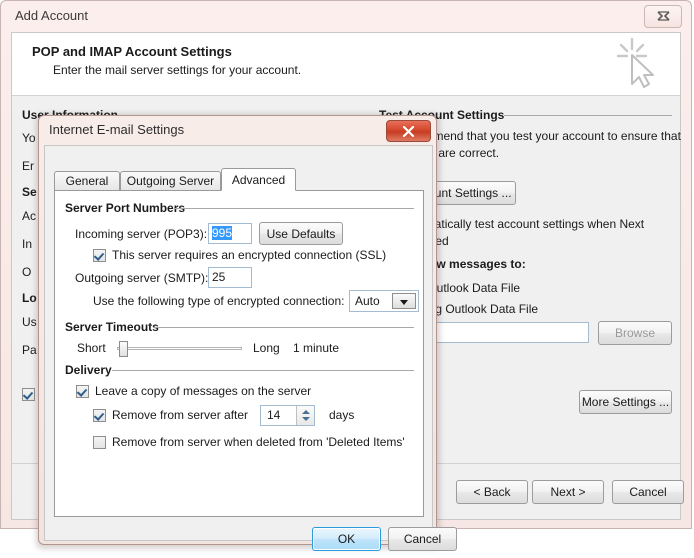 Image resolution: width=694 pixels, height=558 pixels. I want to click on tab-advanced: Advanced, so click(258, 179).